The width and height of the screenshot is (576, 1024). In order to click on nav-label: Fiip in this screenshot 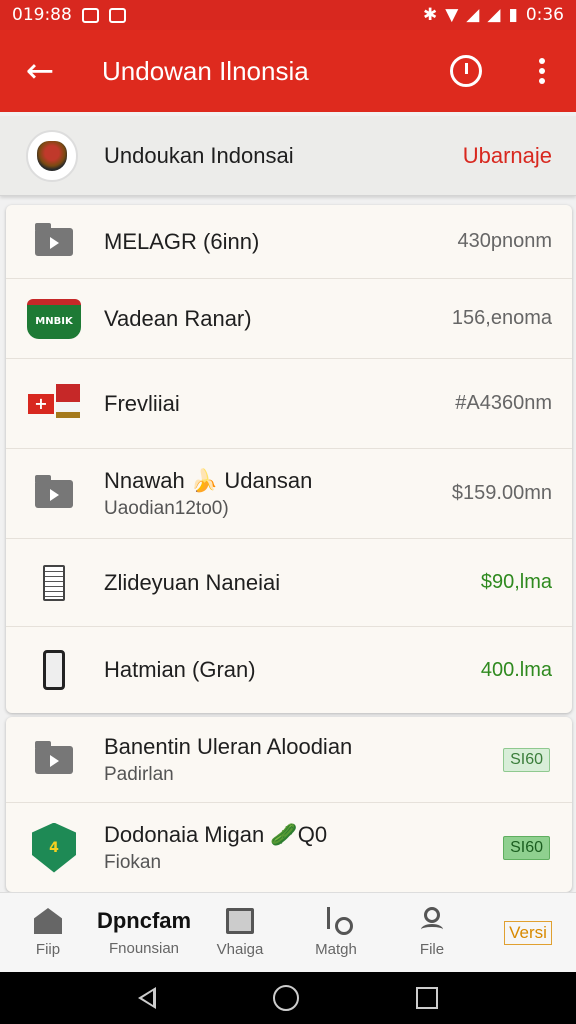, I will do `click(48, 949)`.